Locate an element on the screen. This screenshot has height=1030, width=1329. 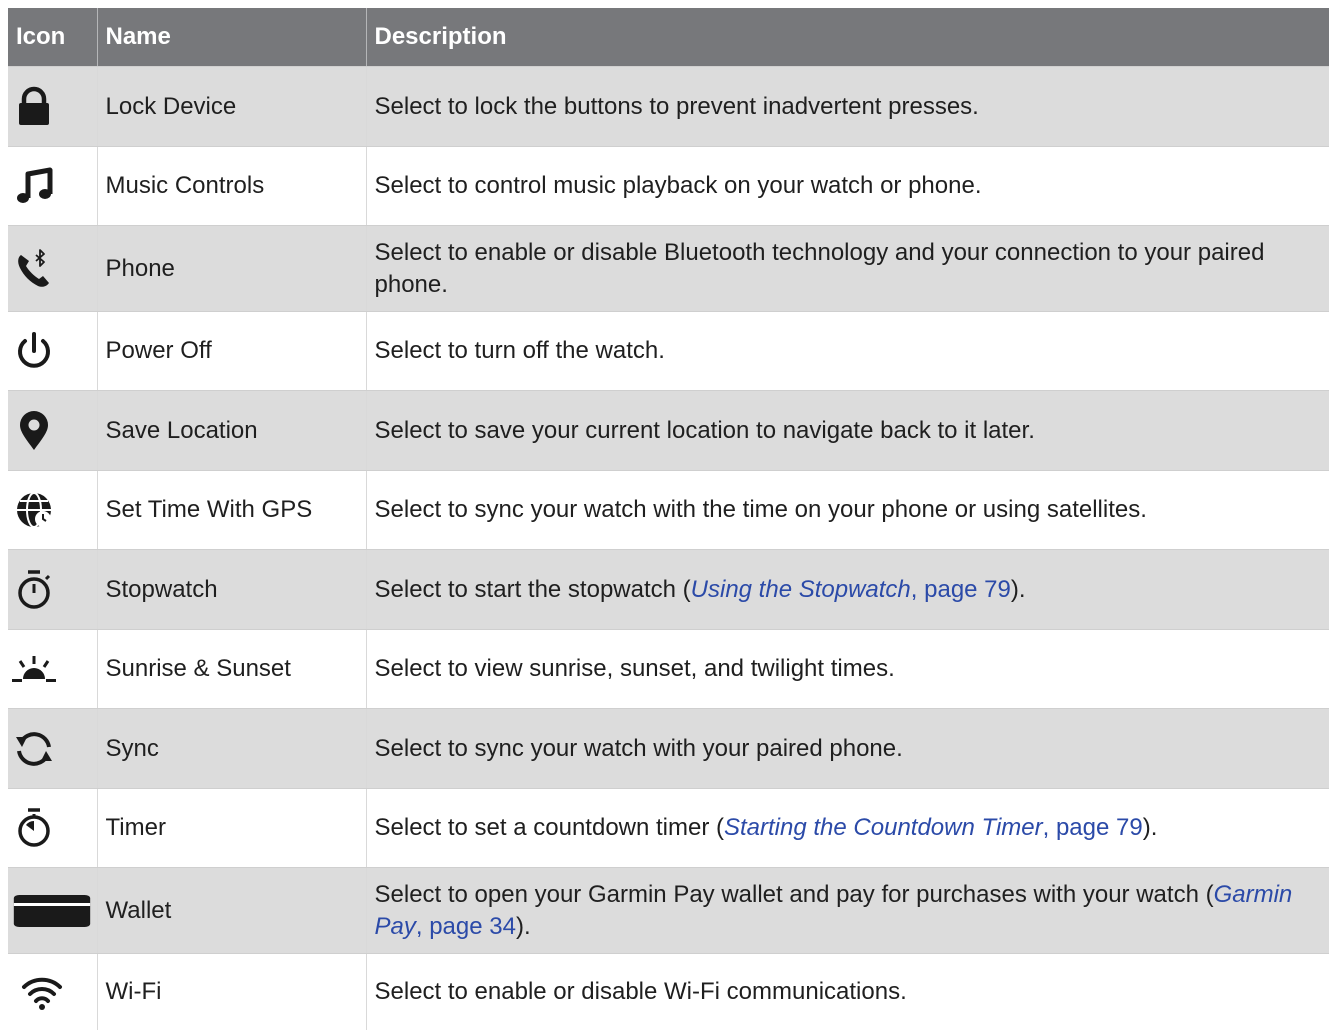
lock-icon is located at coordinates (34, 105).